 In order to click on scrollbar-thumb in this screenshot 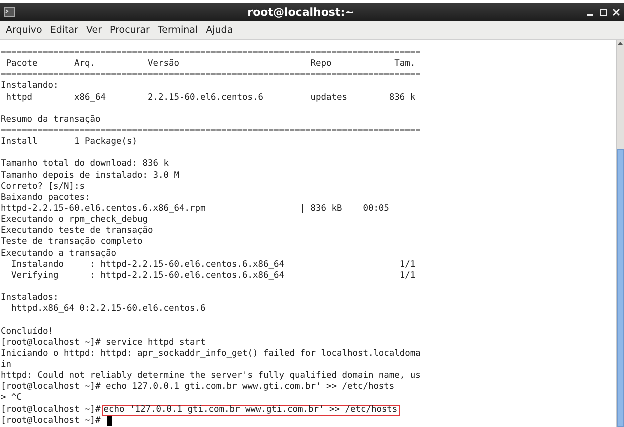, I will do `click(620, 288)`.